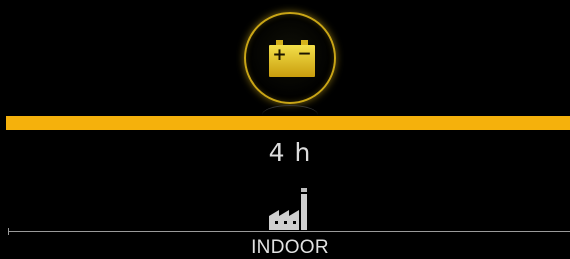  I want to click on charge-progress-fill, so click(288, 123).